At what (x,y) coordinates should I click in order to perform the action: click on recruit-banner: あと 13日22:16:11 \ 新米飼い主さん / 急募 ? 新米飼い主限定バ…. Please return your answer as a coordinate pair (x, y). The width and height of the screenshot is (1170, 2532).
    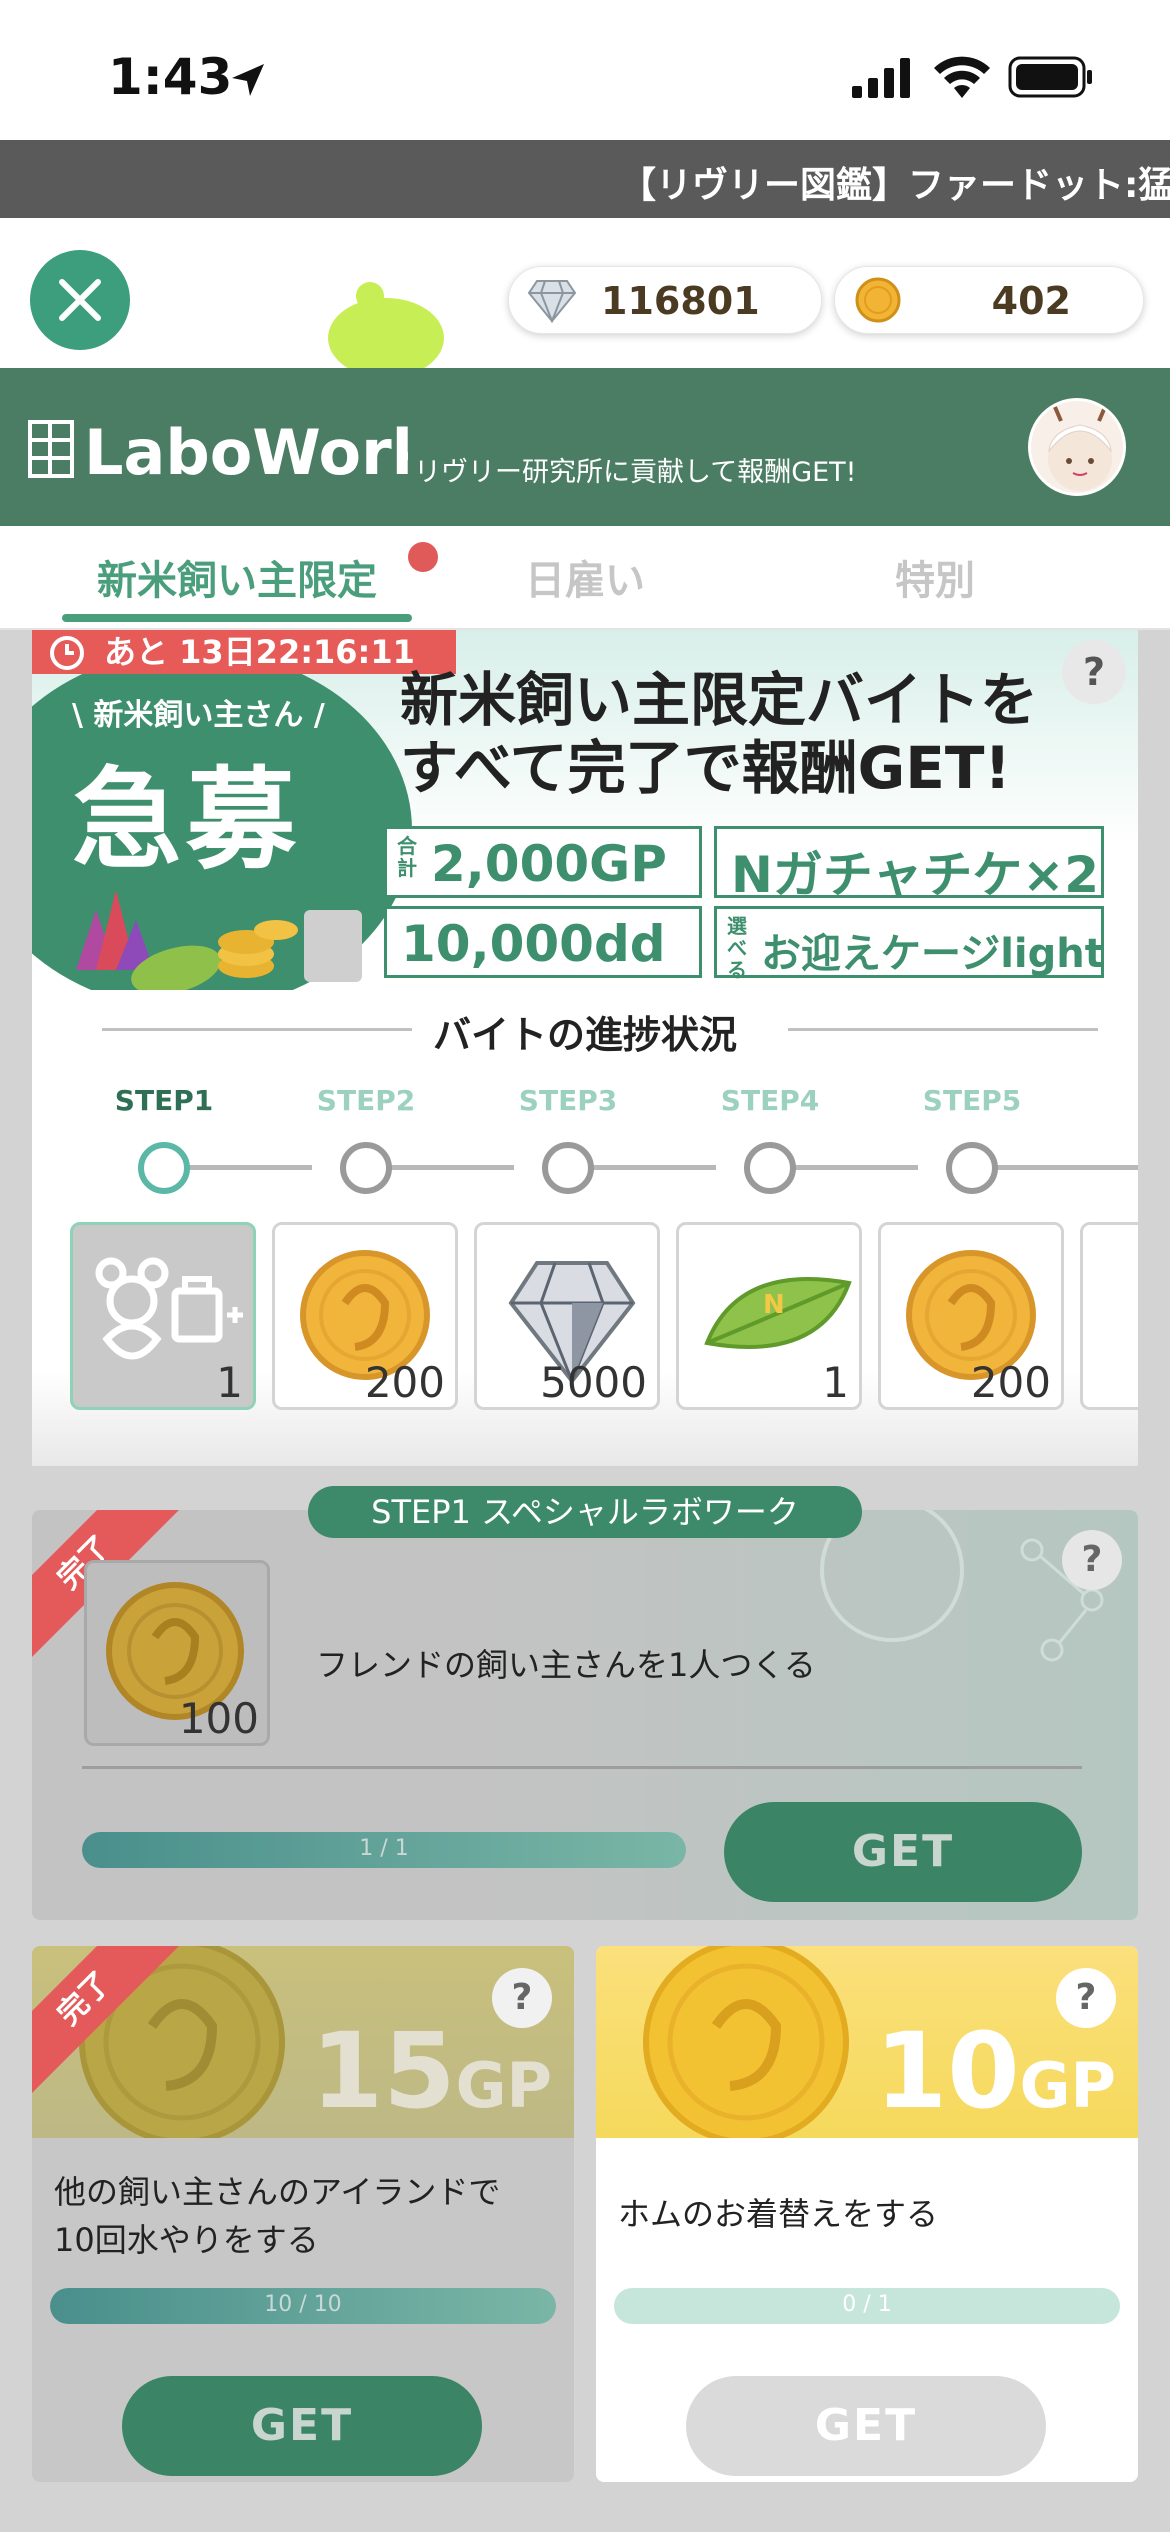
    Looking at the image, I should click on (585, 810).